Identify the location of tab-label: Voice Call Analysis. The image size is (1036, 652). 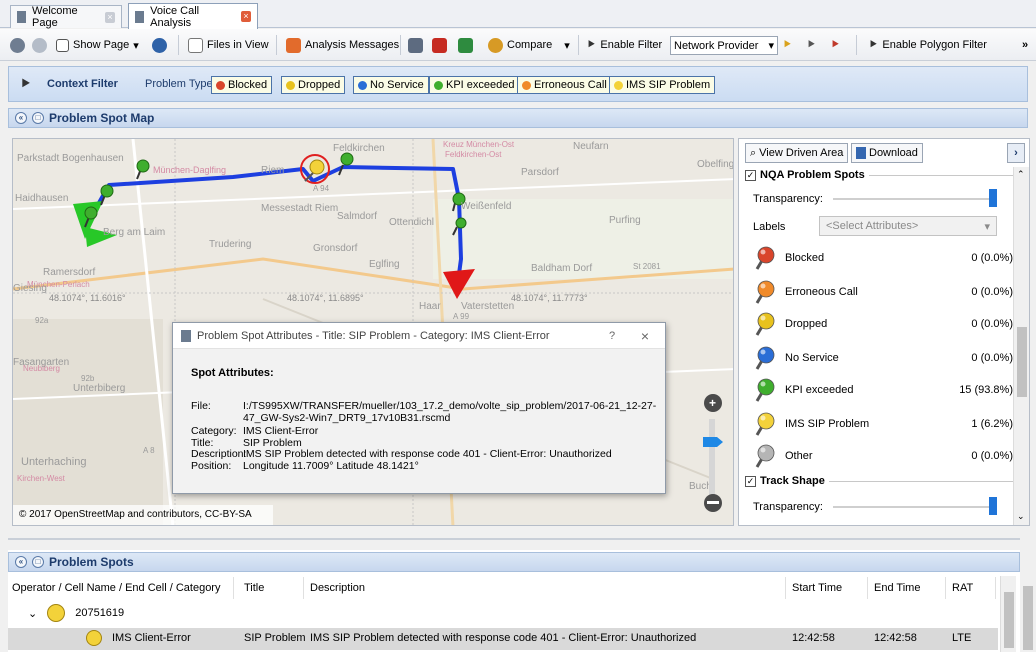
(175, 16).